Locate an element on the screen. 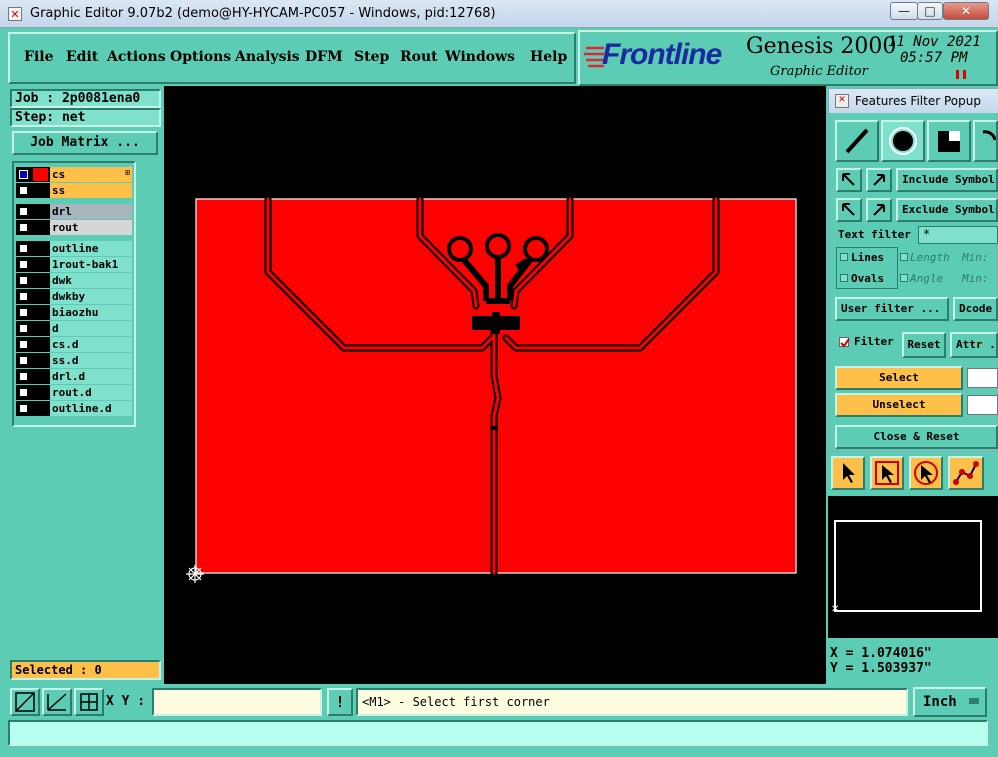 This screenshot has width=998, height=757. exclude-symbols-button: Exclude Symbols is located at coordinates (947, 210).